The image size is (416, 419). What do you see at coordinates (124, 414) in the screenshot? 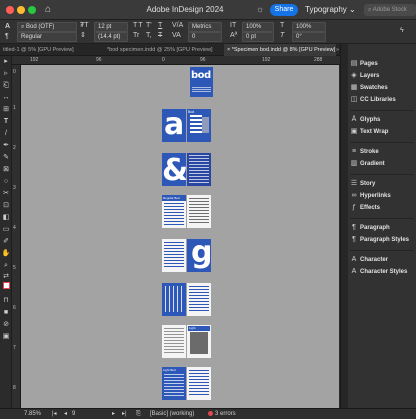
I see `last-page-icon: ▸|` at bounding box center [124, 414].